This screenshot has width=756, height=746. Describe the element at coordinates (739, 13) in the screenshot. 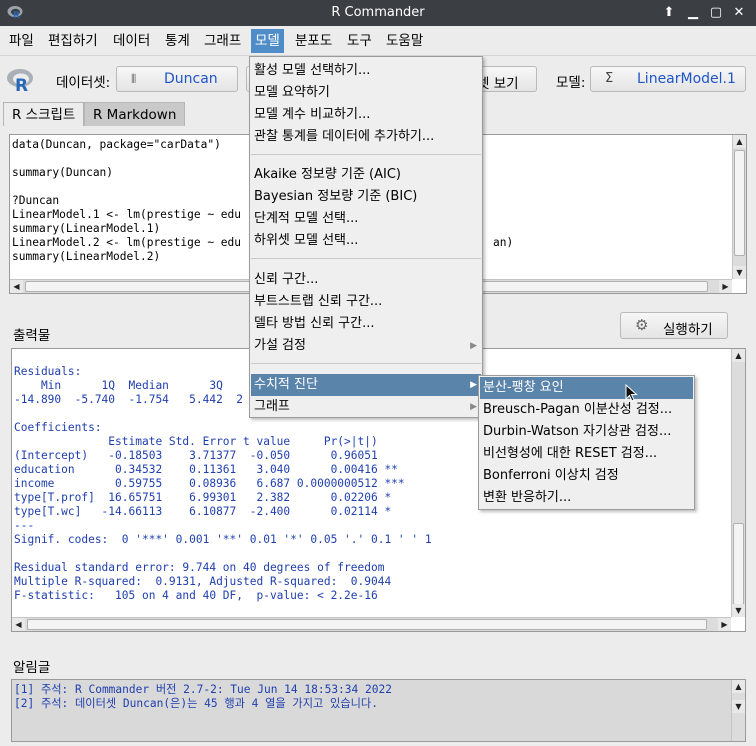

I see `close-button: ✕` at that location.